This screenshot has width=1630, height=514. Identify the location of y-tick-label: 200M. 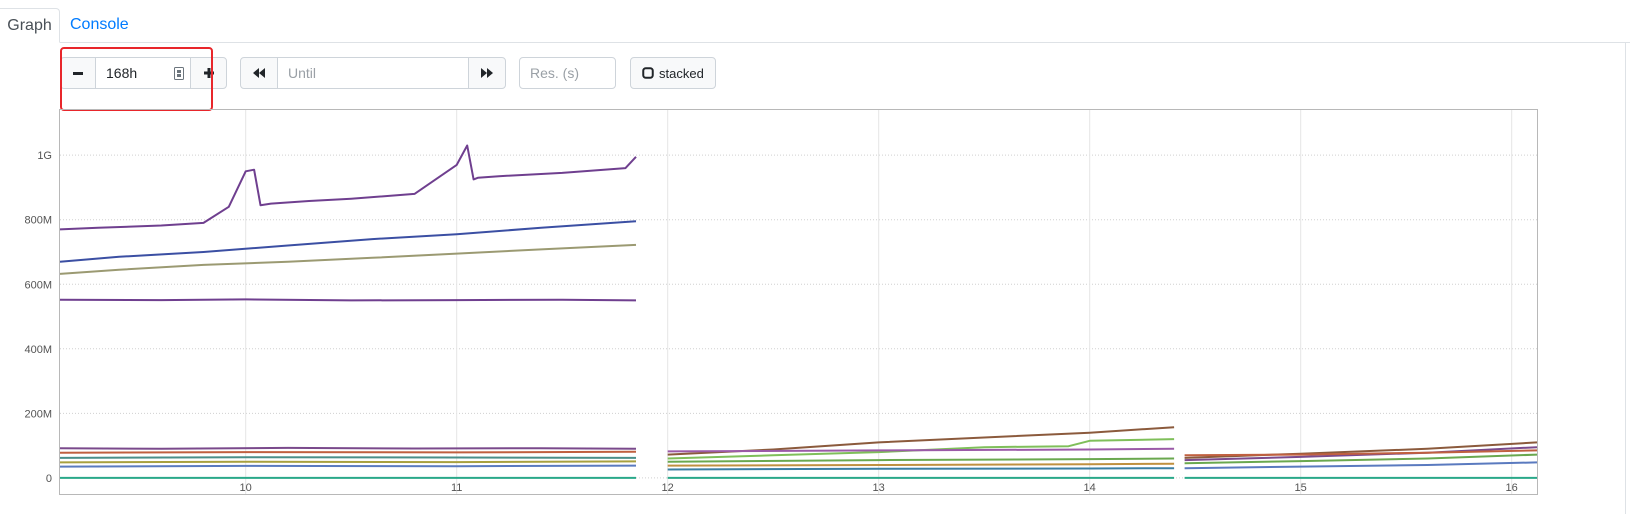
(38, 414).